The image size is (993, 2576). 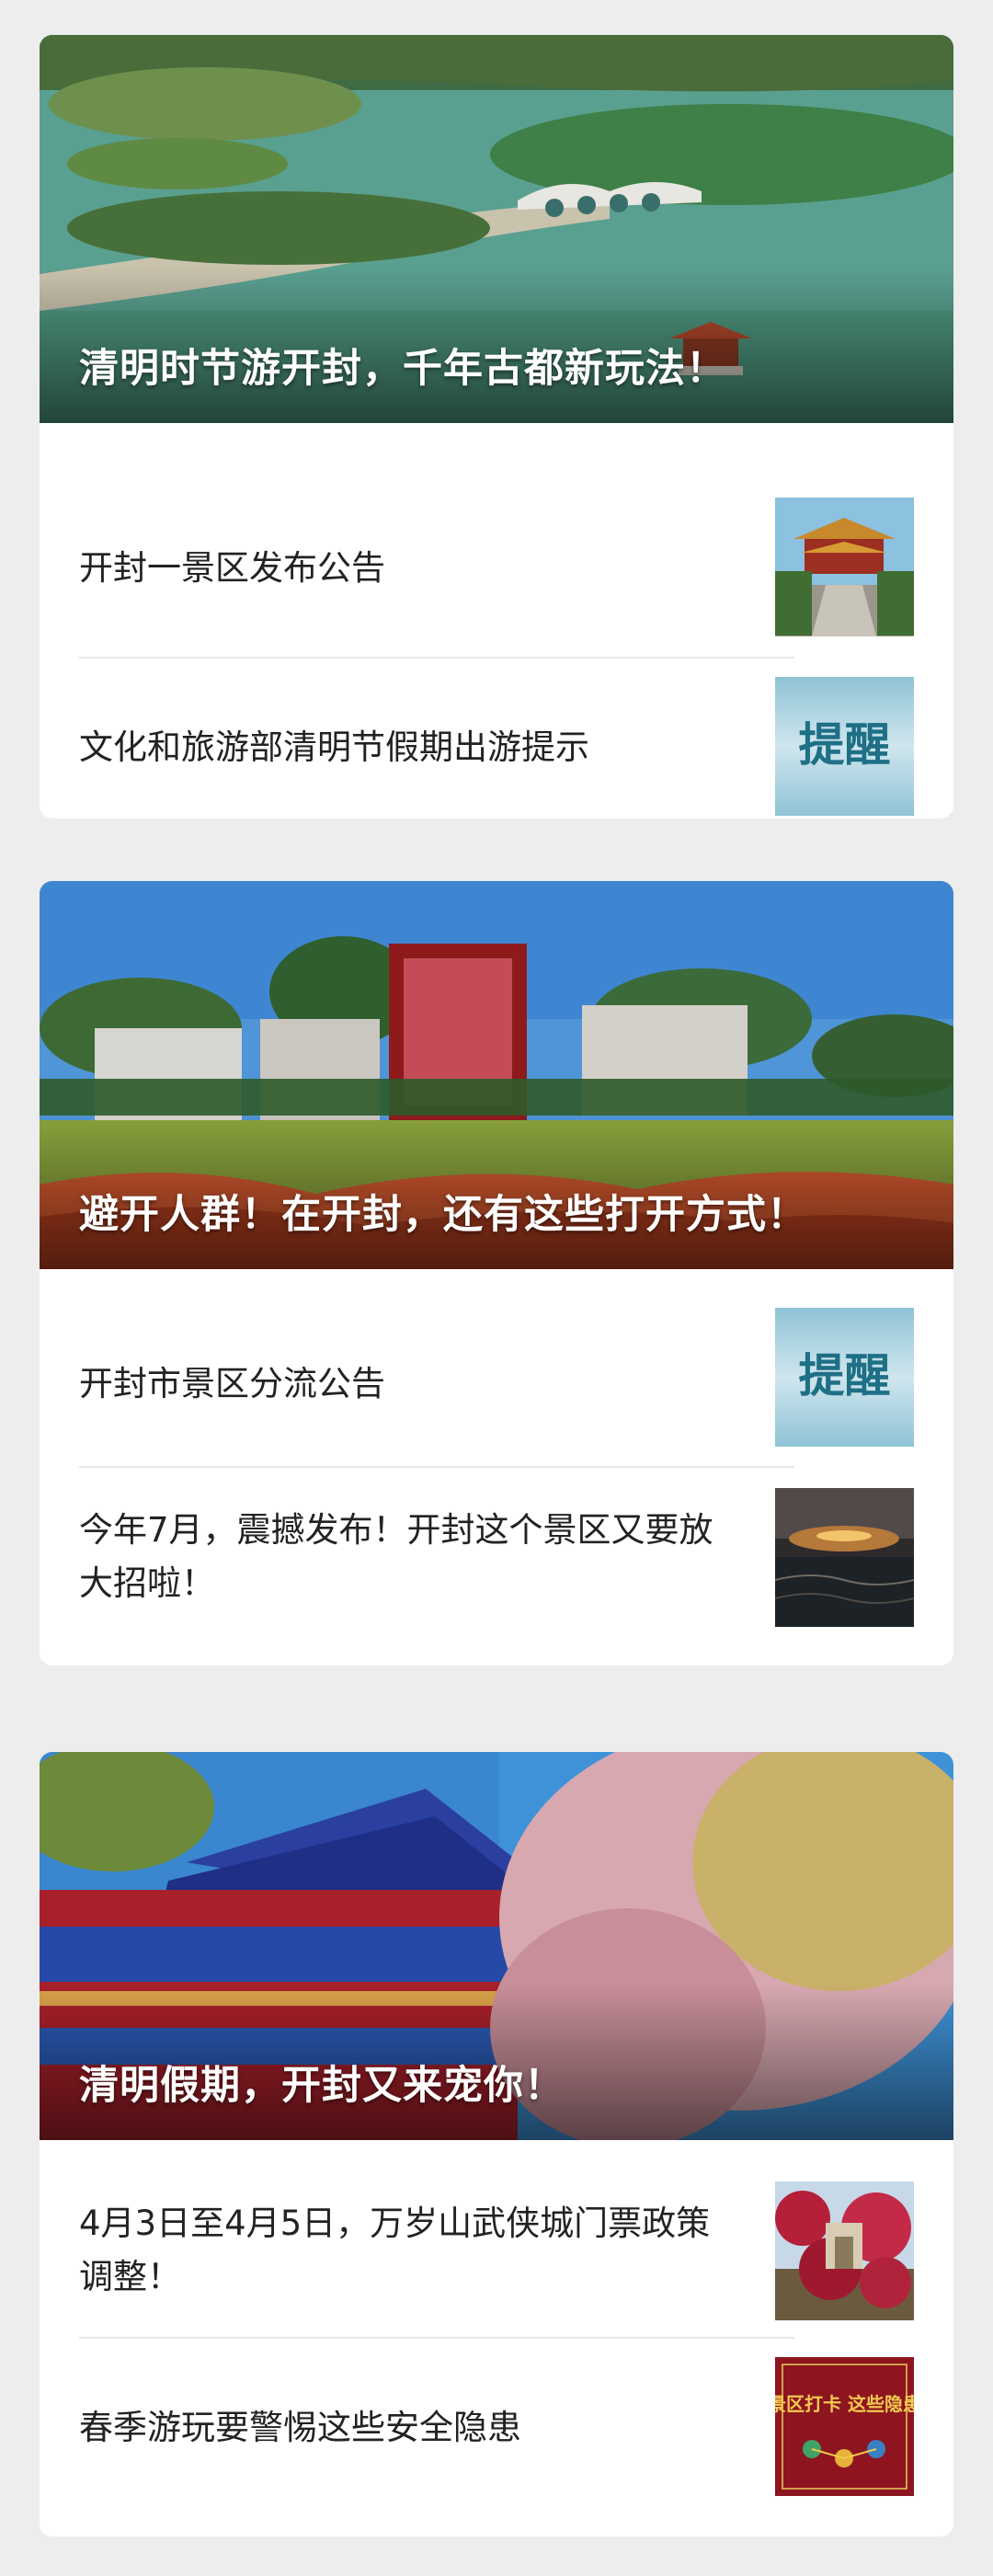 What do you see at coordinates (496, 568) in the screenshot?
I see `list-item: 开封一景区发布公告` at bounding box center [496, 568].